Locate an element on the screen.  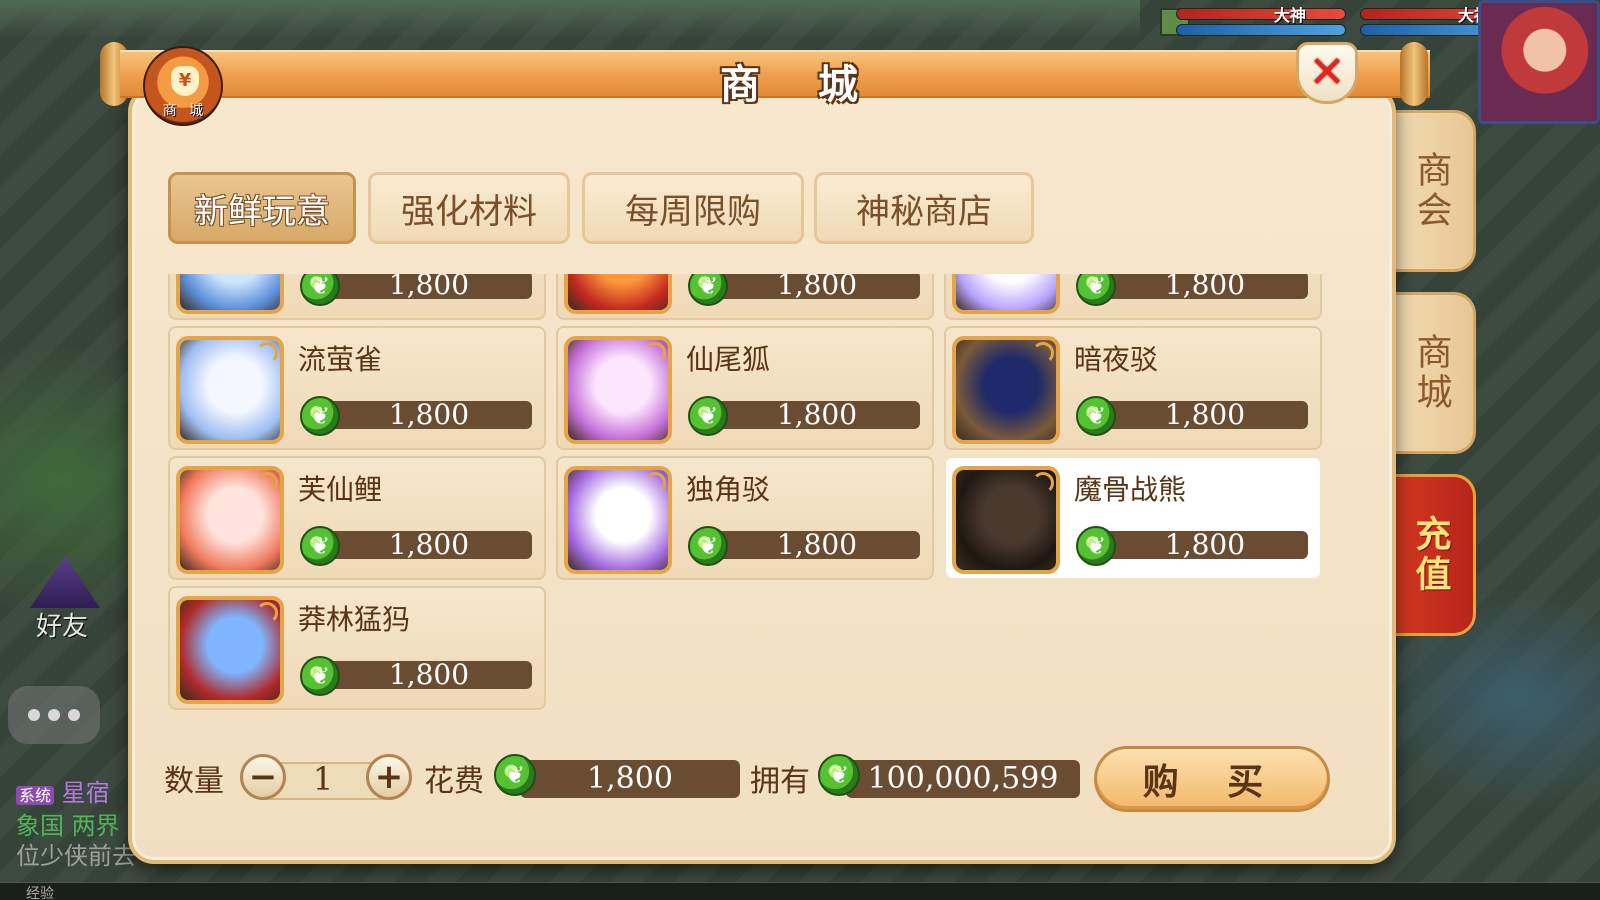
side-tab-mall: 商城 is located at coordinates (1432, 373).